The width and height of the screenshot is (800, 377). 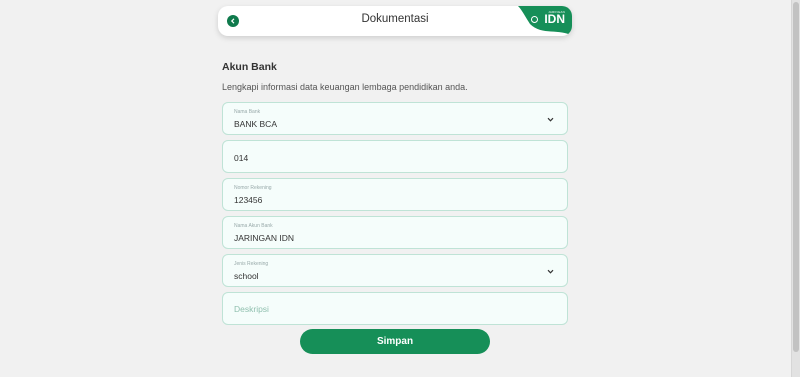 I want to click on account-type-select: Jenis Rekening school, so click(x=395, y=270).